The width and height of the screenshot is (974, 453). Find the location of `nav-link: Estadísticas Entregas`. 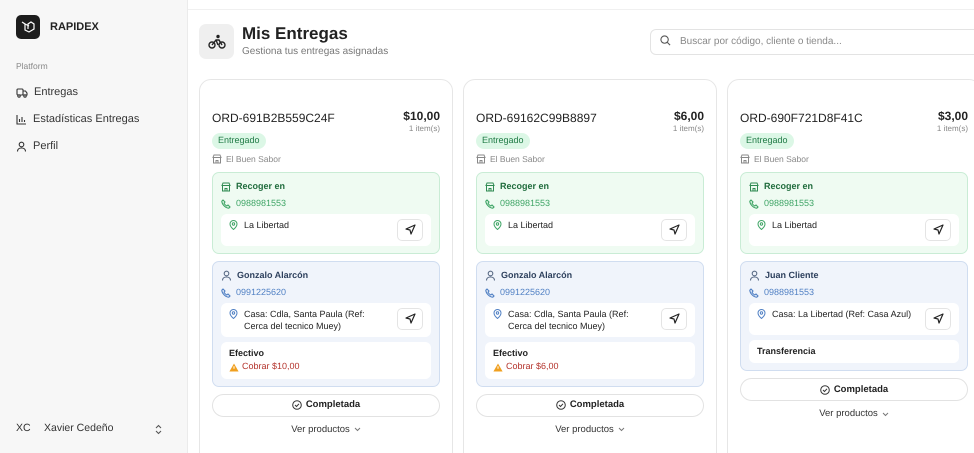

nav-link: Estadísticas Entregas is located at coordinates (97, 119).